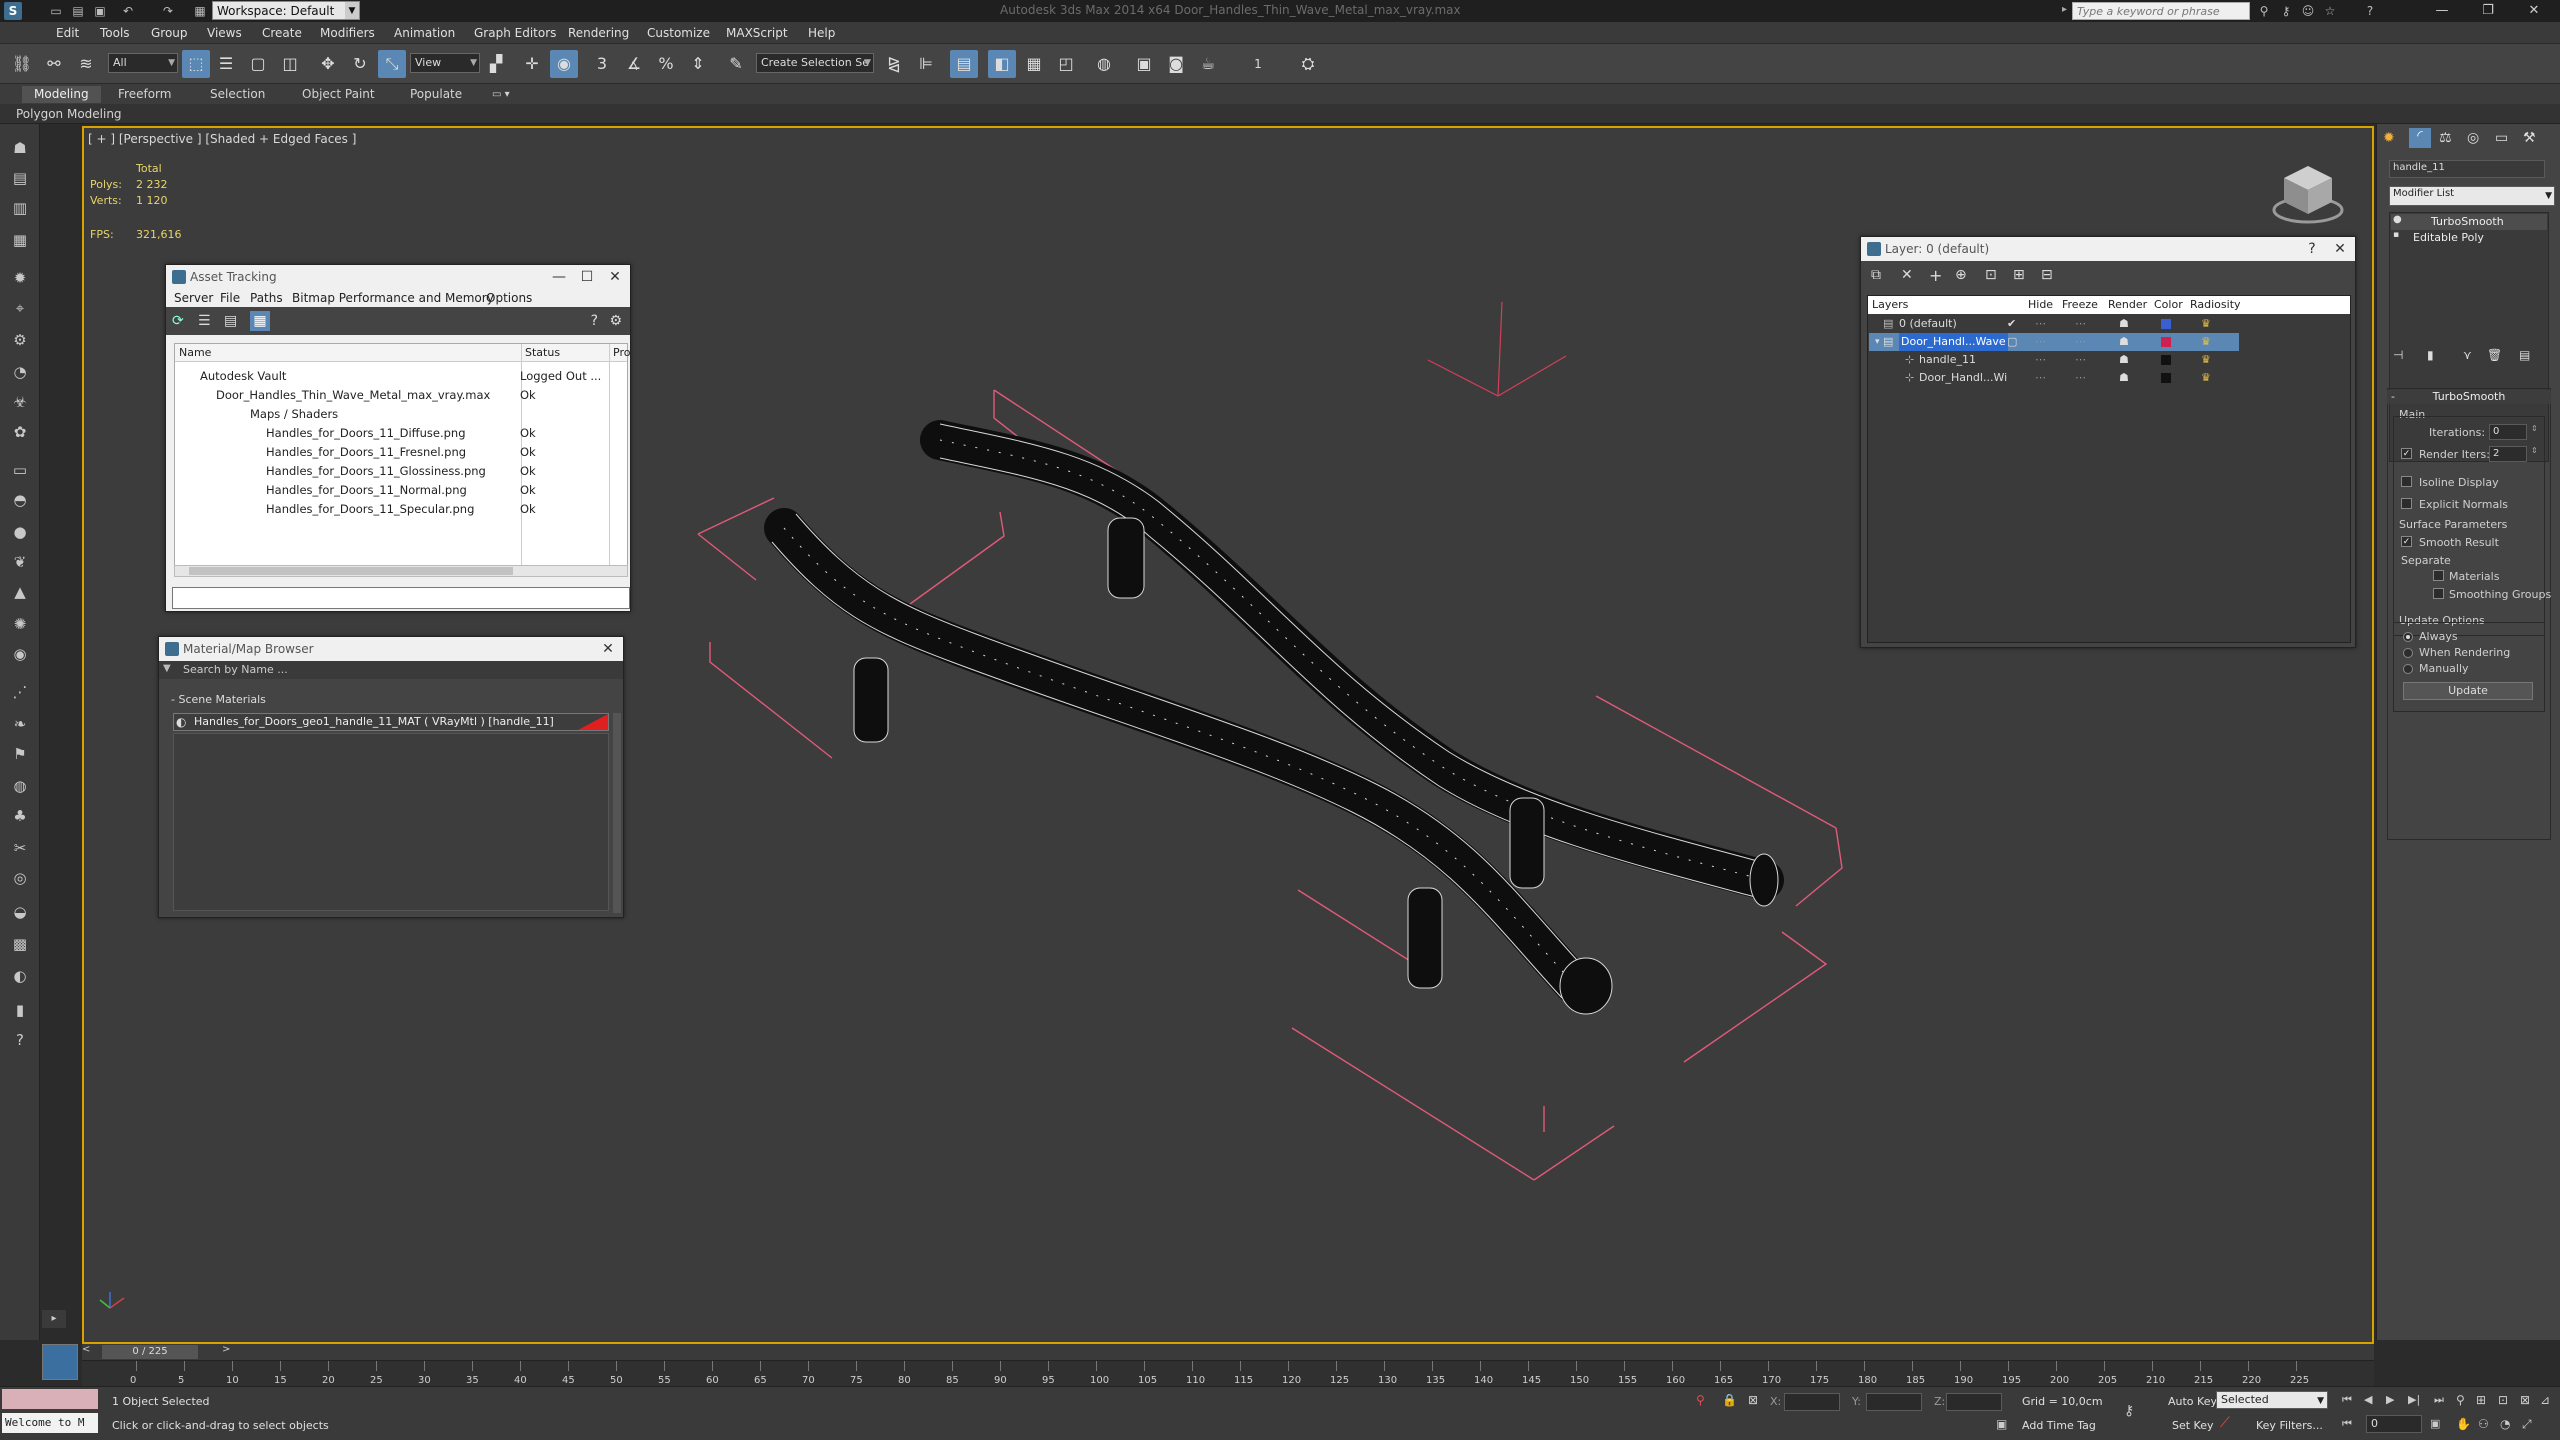  I want to click on layer-row-door-handle-object: ⊹ Door_Handl...Wi ⋯ ⋯ ☗ ♛, so click(2054, 378).